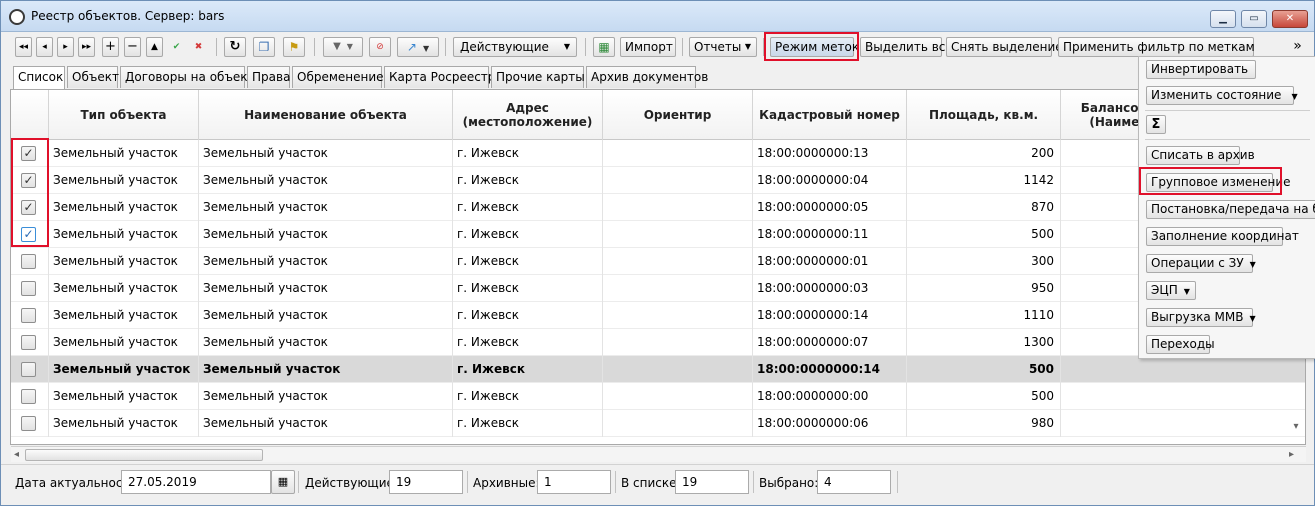 The width and height of the screenshot is (1315, 506). What do you see at coordinates (343, 47) in the screenshot?
I see `filter-dropdown: ▼ ▼` at bounding box center [343, 47].